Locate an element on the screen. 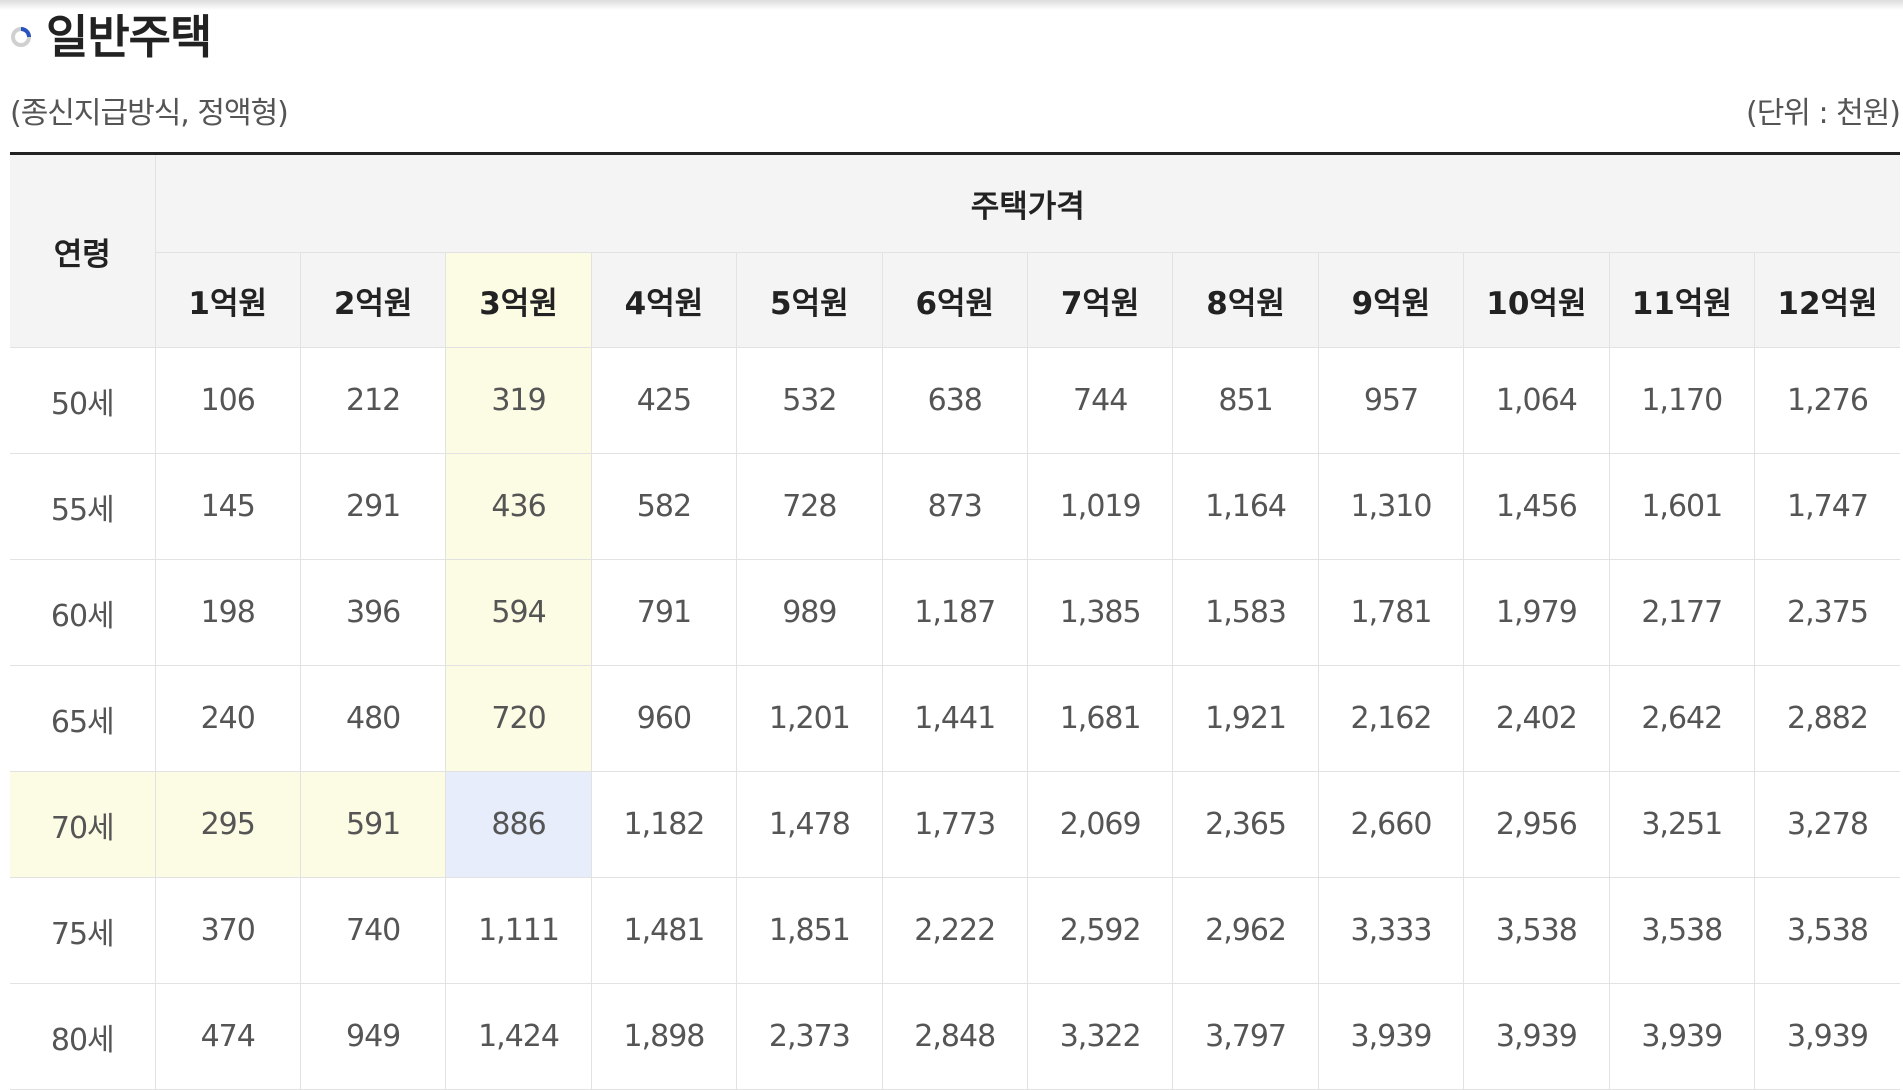  price-column-header: 12억원 is located at coordinates (1826, 300).